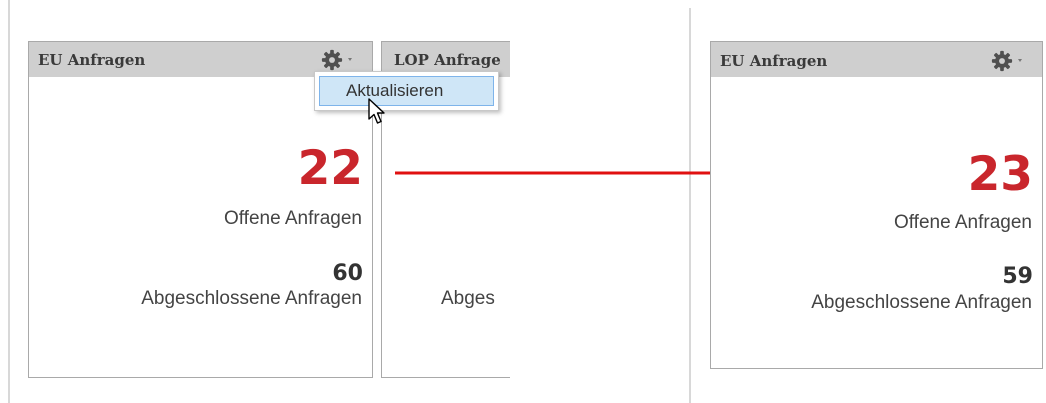 Image resolution: width=1046 pixels, height=403 pixels. What do you see at coordinates (690, 205) in the screenshot?
I see `center-separator` at bounding box center [690, 205].